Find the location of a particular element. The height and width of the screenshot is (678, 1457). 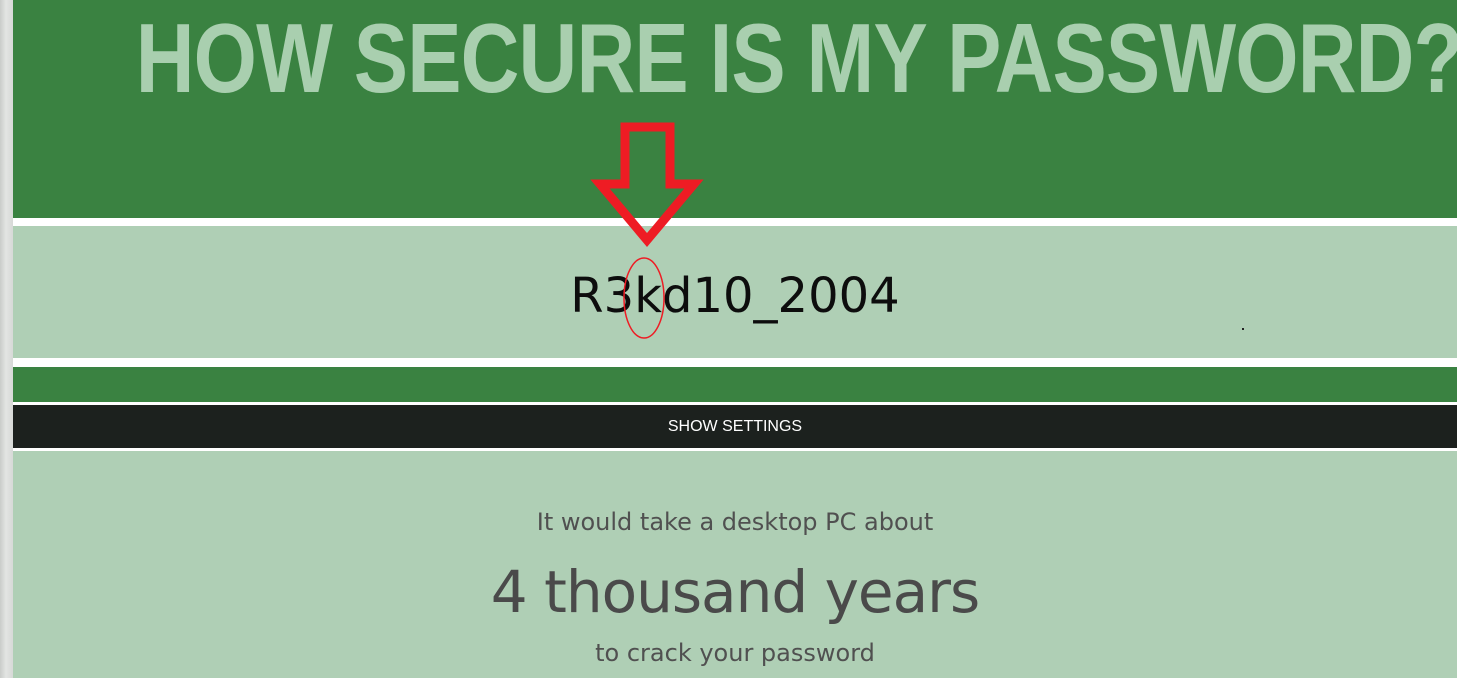

page-title: HOW SECURE IS MY PASSWORD? is located at coordinates (796, 58).